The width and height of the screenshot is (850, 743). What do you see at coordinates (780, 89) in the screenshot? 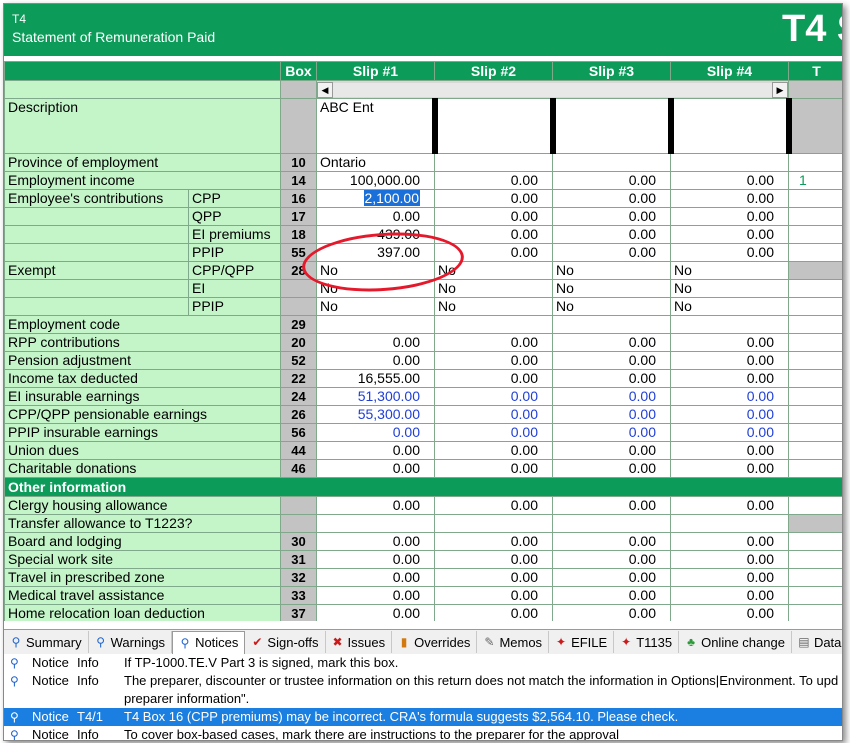
I see `scroll-right-icon: ▶` at bounding box center [780, 89].